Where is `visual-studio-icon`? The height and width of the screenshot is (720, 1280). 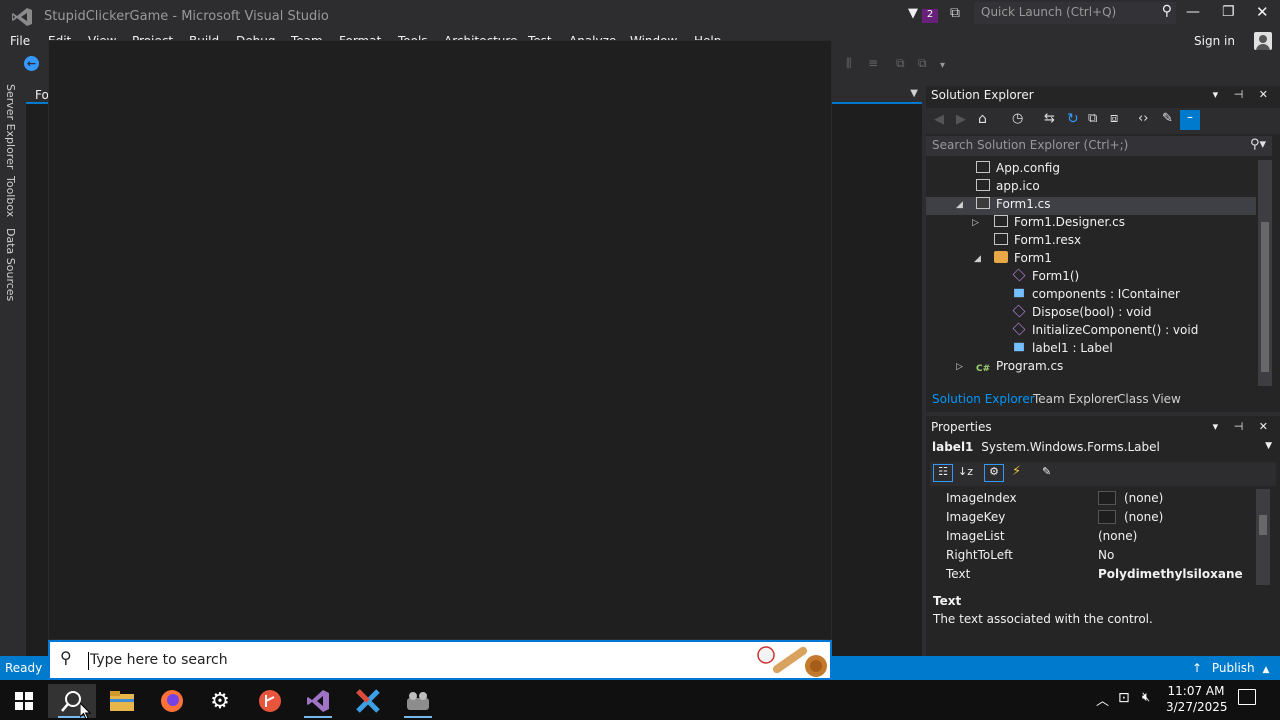 visual-studio-icon is located at coordinates (318, 701).